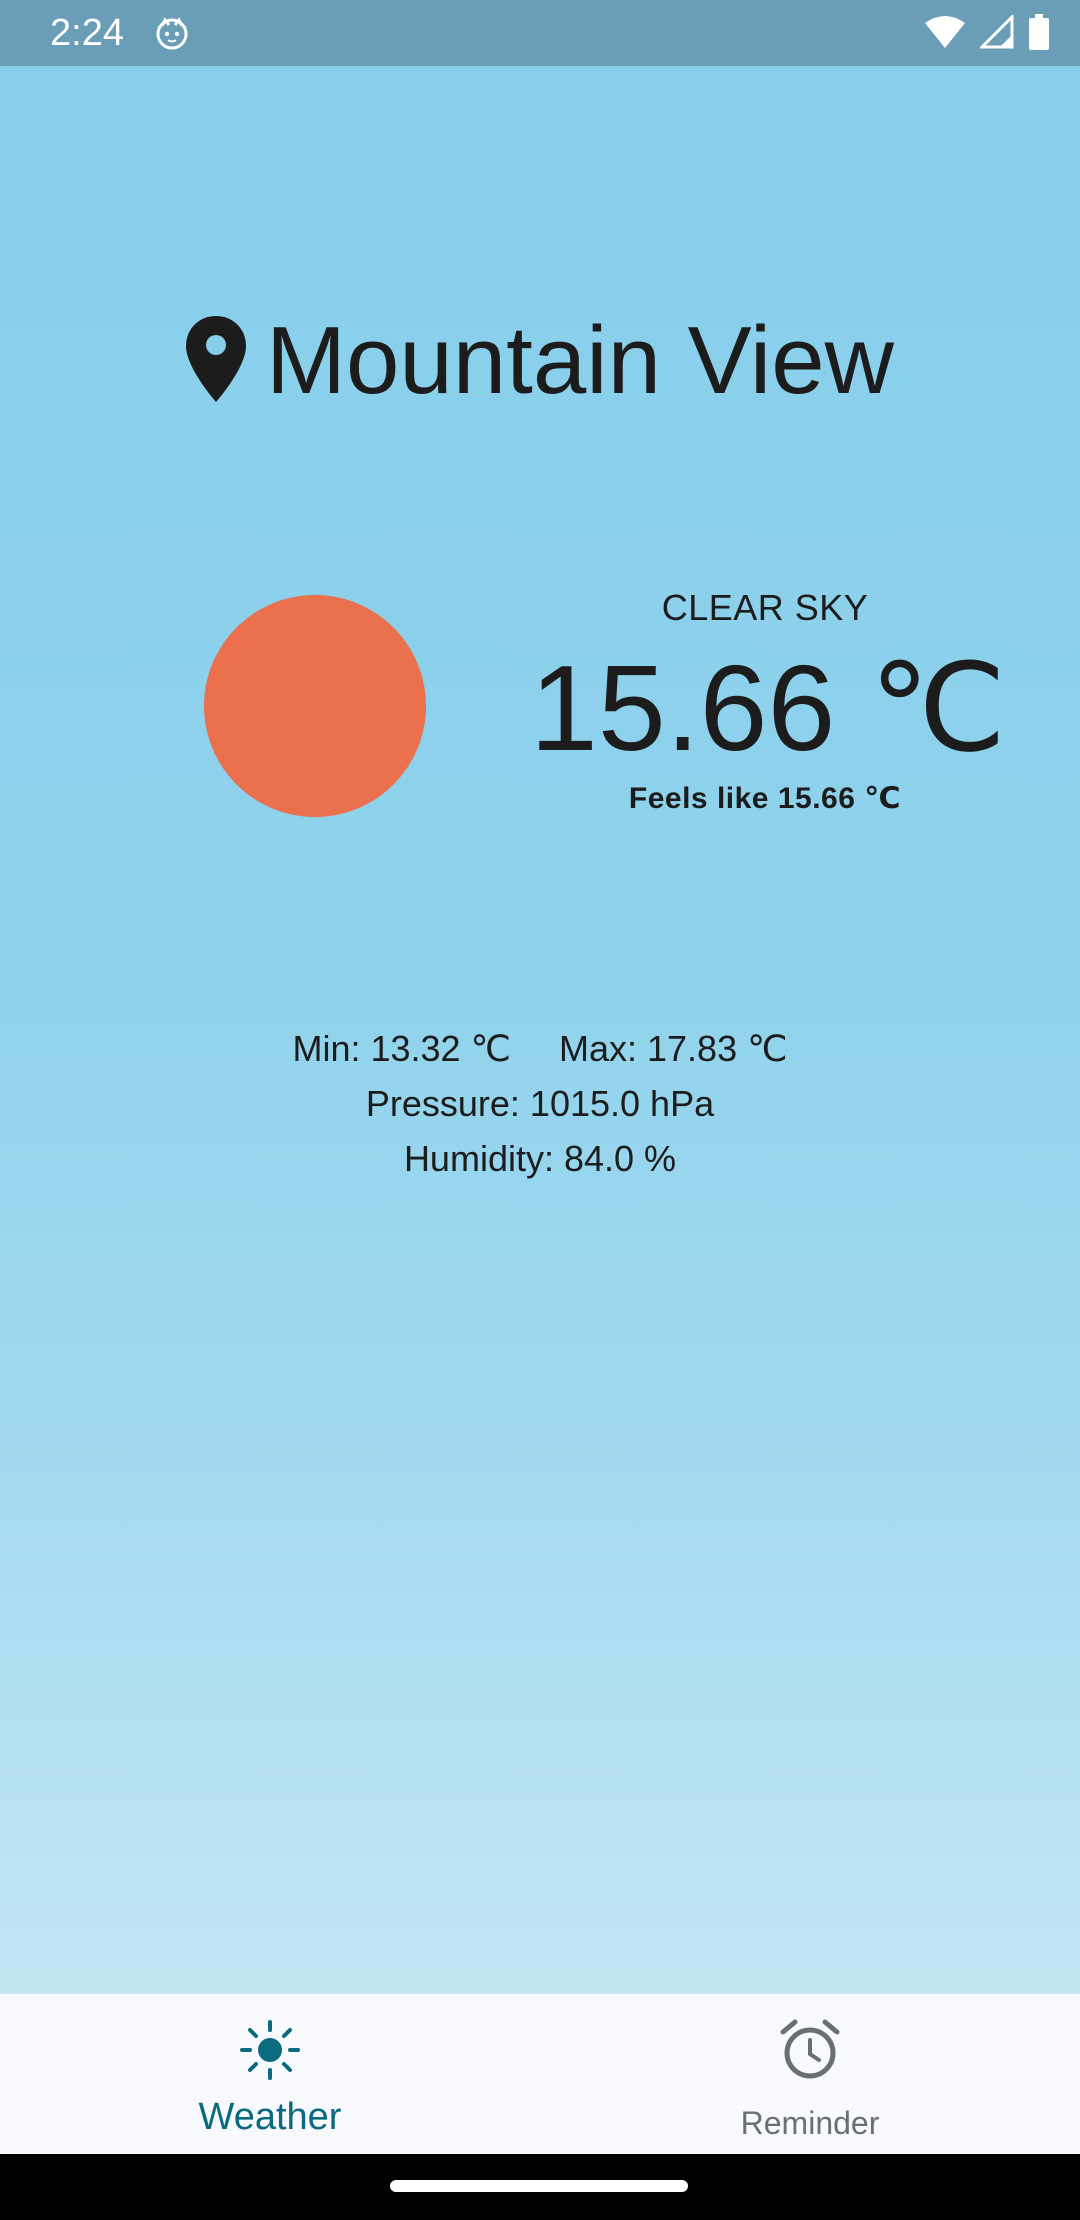  What do you see at coordinates (810, 2123) in the screenshot?
I see `nav-label-reminder: Reminder` at bounding box center [810, 2123].